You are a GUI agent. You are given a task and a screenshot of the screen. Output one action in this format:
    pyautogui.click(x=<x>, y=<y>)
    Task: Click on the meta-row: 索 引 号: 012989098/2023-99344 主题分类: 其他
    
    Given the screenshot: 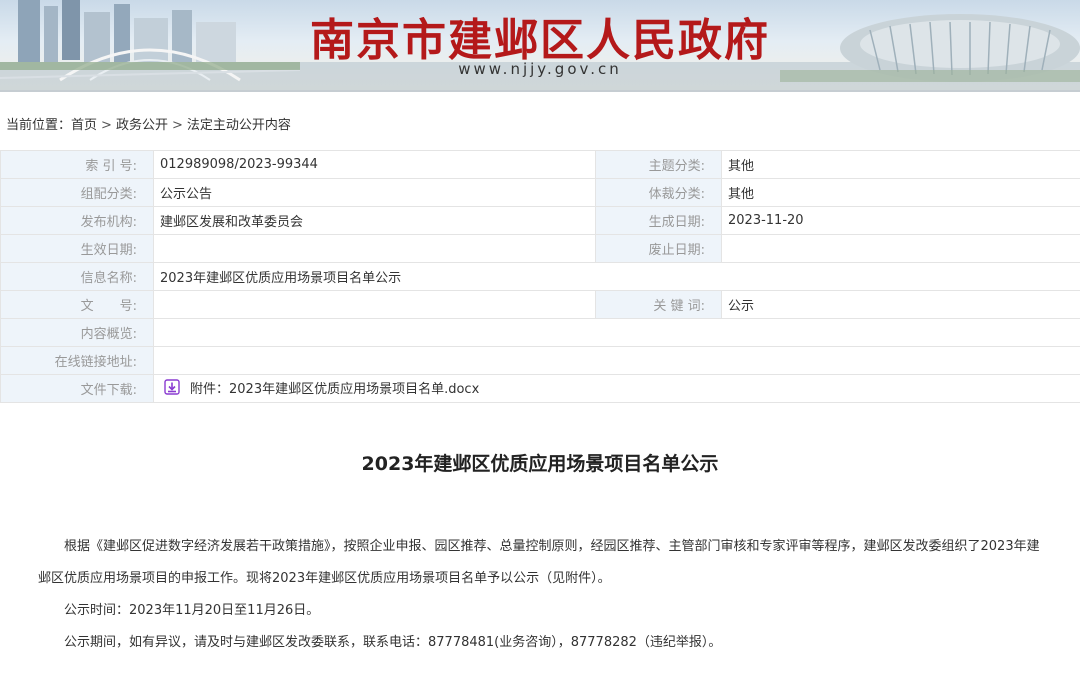 What is the action you would take?
    pyautogui.click(x=540, y=164)
    